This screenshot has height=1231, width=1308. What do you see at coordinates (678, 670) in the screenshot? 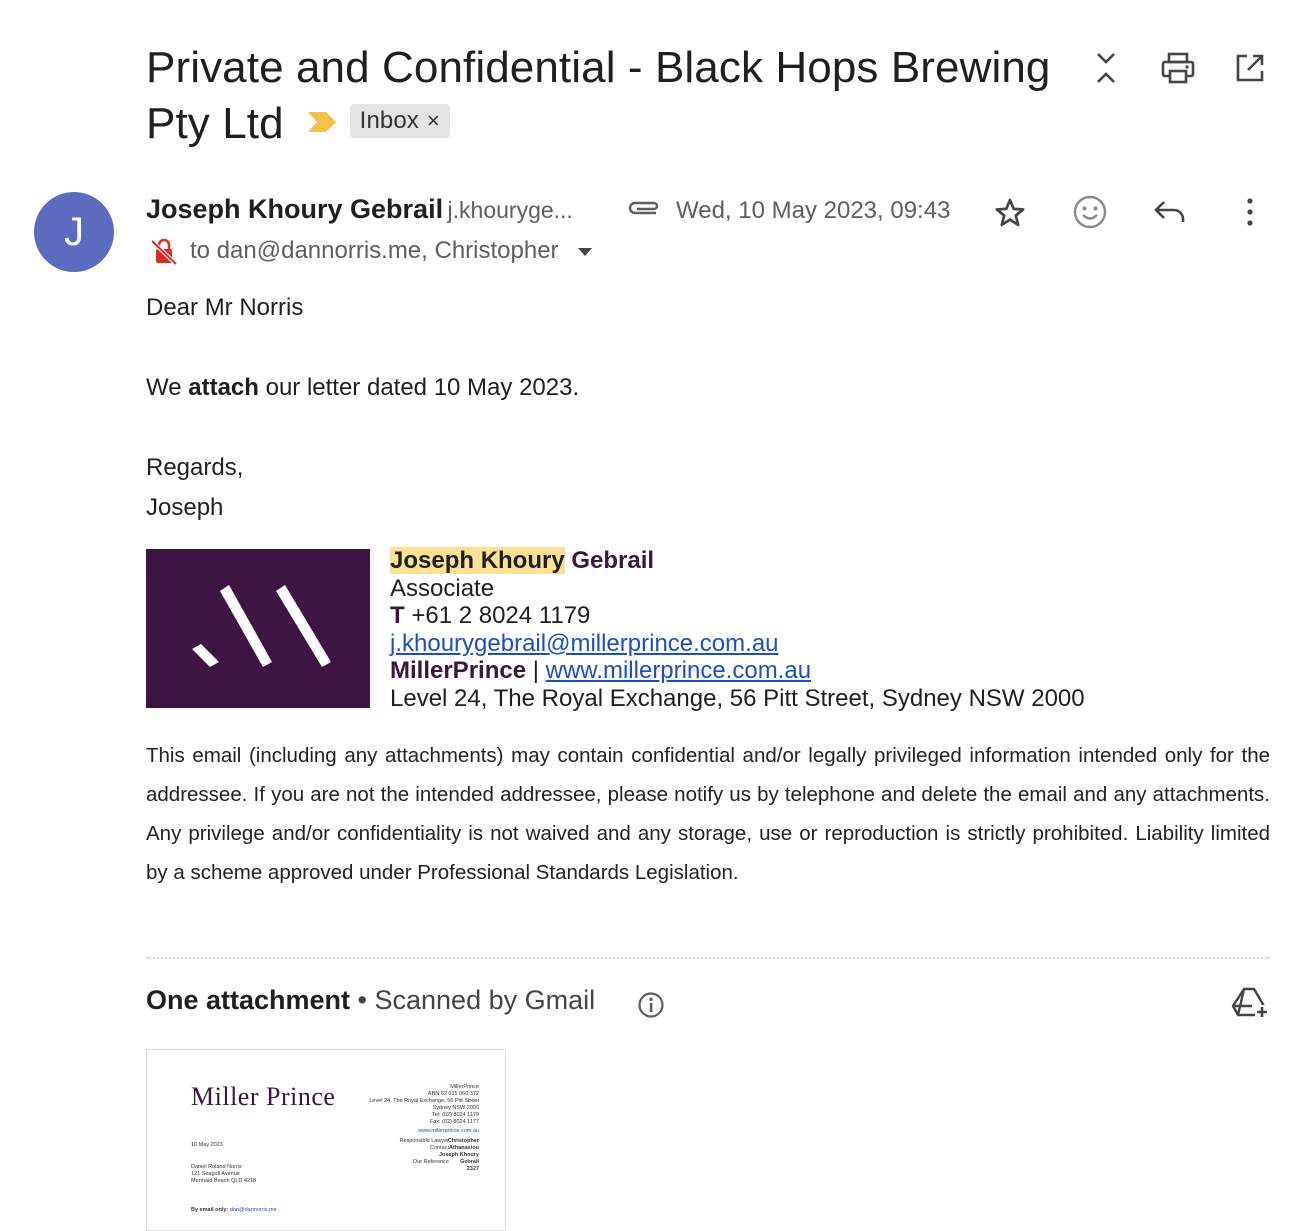
I see `signature-website-link: www.millerprince.com.au` at bounding box center [678, 670].